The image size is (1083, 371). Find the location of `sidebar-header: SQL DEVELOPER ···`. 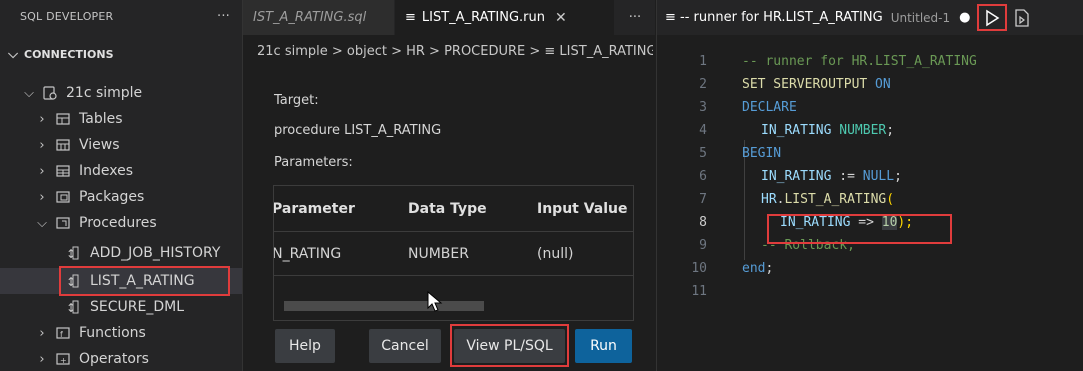

sidebar-header: SQL DEVELOPER ··· is located at coordinates (121, 16).